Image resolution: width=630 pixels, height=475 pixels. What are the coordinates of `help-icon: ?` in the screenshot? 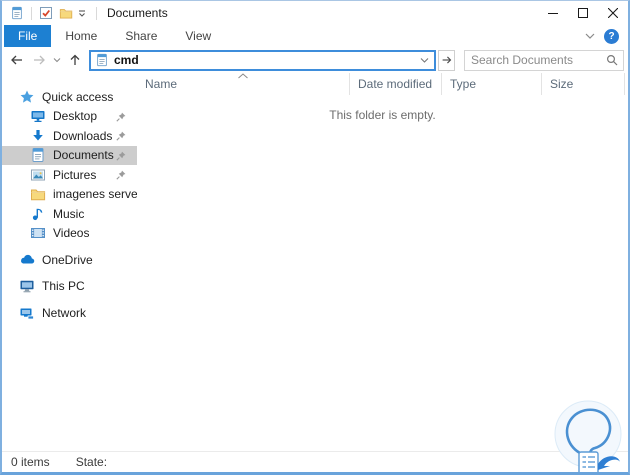 It's located at (611, 36).